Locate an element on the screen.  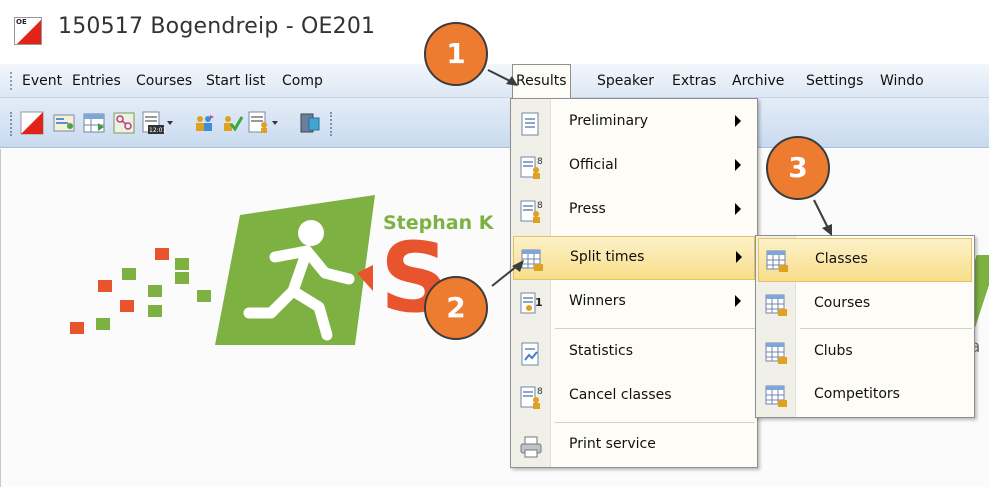
menu-settings: Settings is located at coordinates (834, 81).